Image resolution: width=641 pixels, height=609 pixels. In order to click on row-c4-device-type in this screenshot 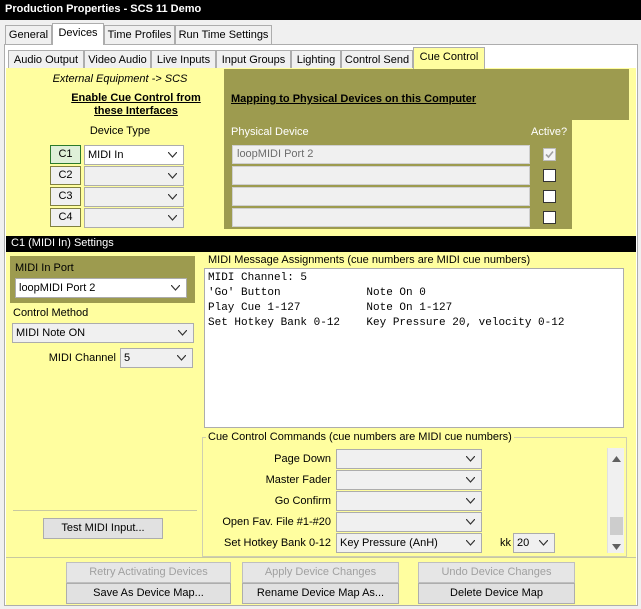, I will do `click(134, 218)`.